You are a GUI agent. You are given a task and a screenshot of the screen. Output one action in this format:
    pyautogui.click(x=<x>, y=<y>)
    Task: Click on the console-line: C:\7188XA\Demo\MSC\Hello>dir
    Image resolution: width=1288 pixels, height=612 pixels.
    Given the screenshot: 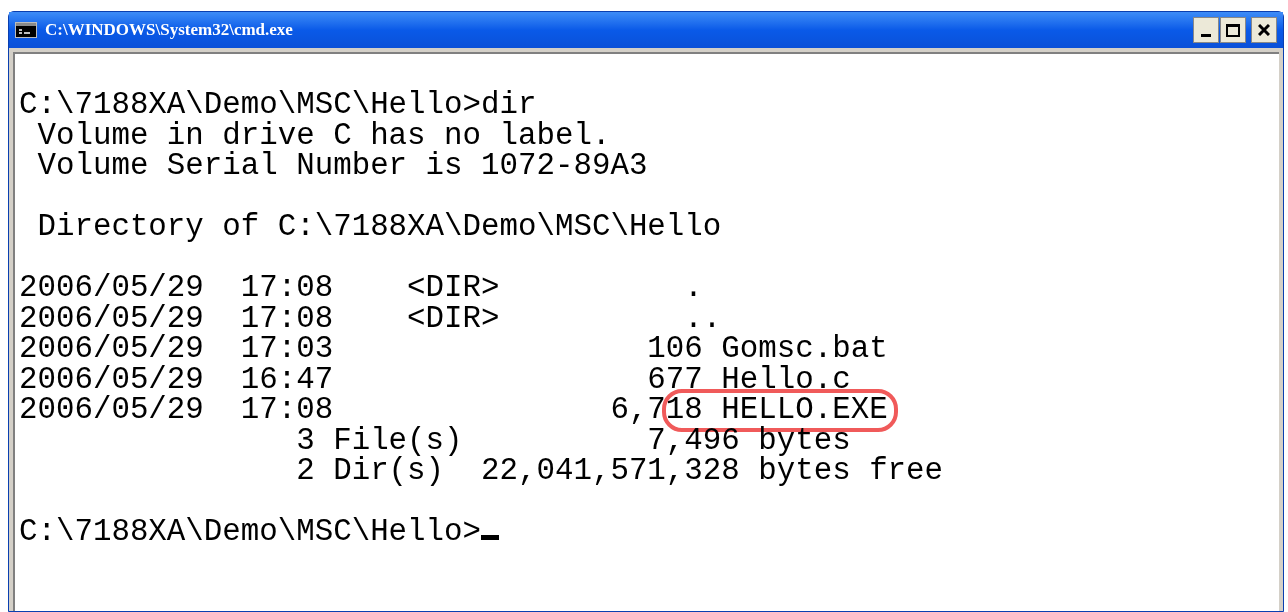 What is the action you would take?
    pyautogui.click(x=278, y=104)
    